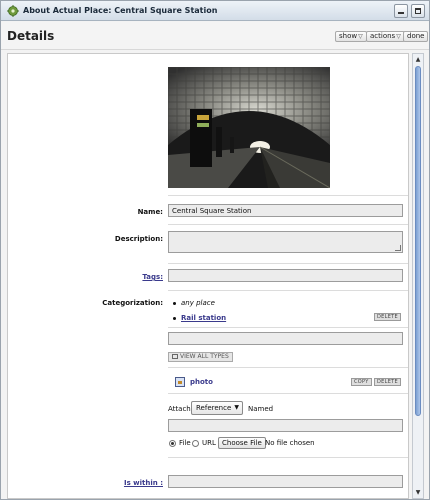  Describe the element at coordinates (261, 409) in the screenshot. I see `named-label: Named` at that location.